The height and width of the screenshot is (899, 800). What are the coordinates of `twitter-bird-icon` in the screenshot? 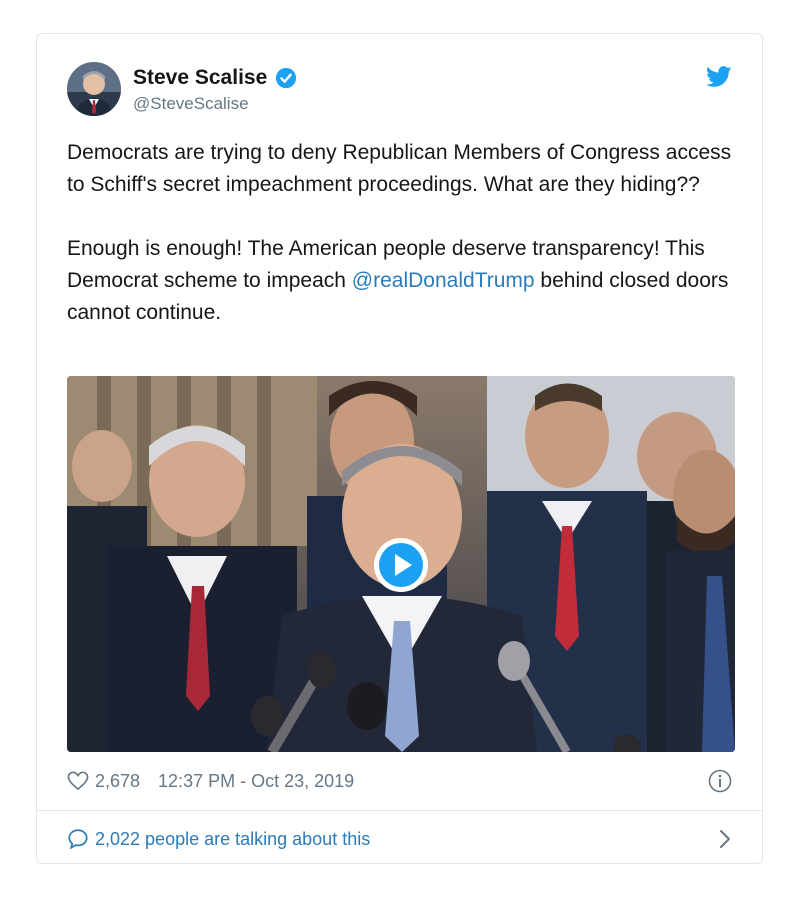 It's located at (719, 77).